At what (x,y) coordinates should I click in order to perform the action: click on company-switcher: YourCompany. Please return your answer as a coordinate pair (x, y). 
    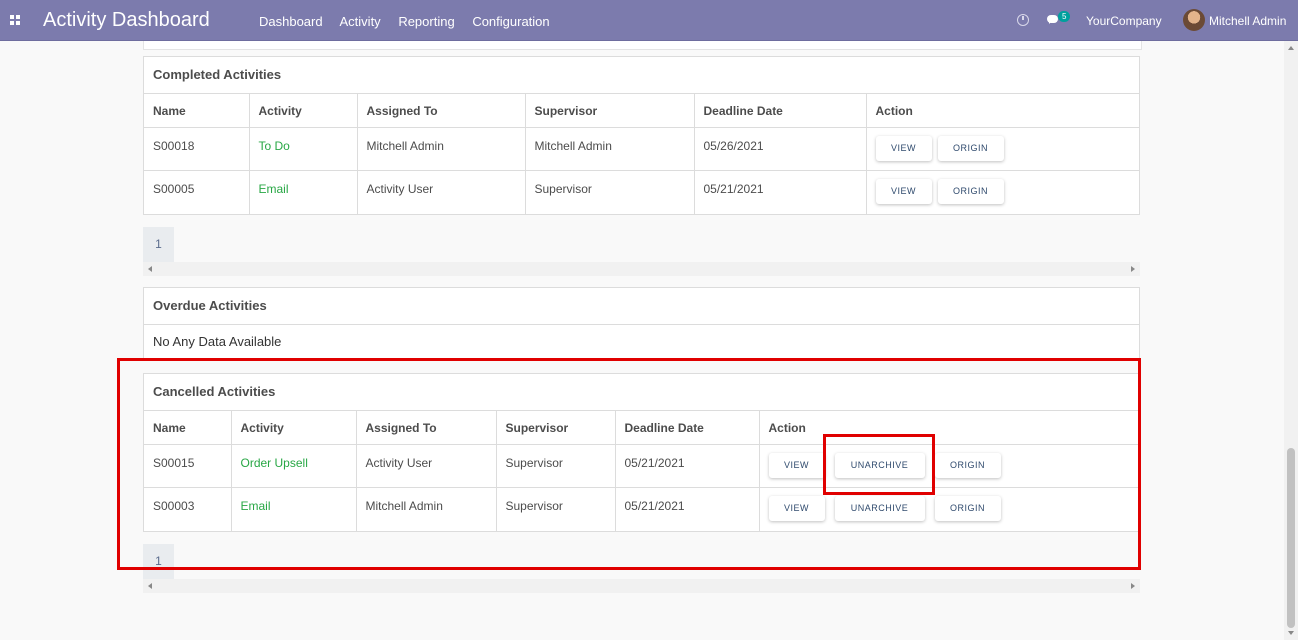
    Looking at the image, I should click on (1124, 21).